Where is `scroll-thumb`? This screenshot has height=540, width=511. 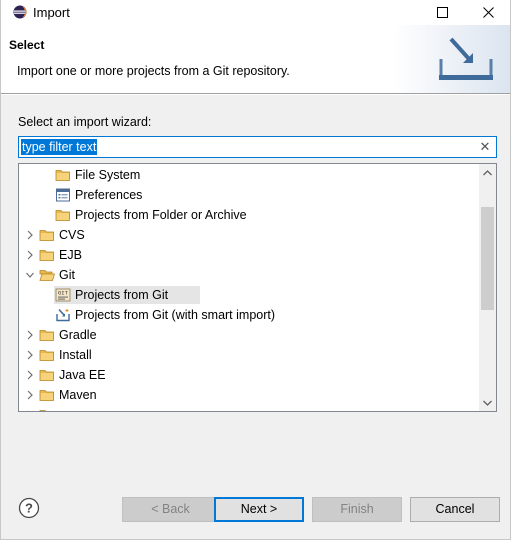
scroll-thumb is located at coordinates (487, 258).